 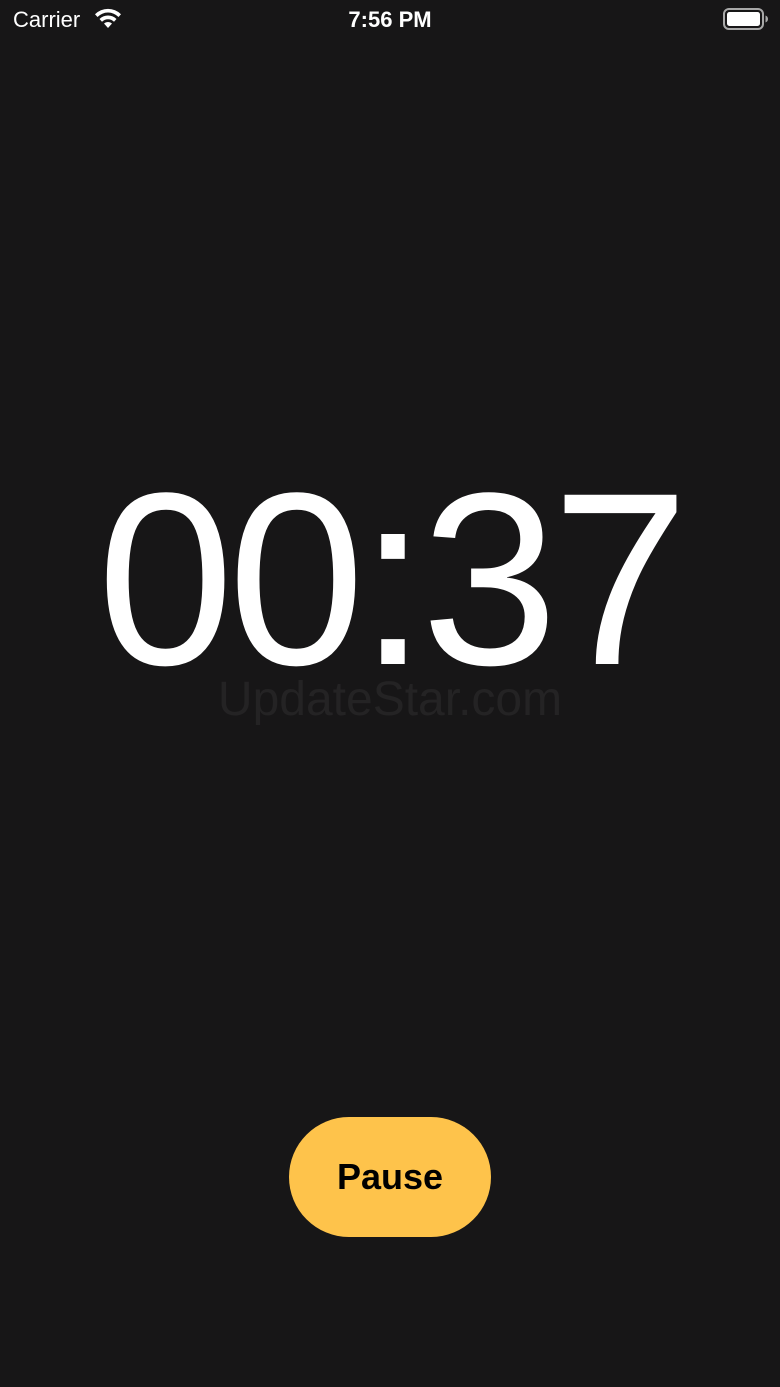 What do you see at coordinates (745, 19) in the screenshot?
I see `battery-icon` at bounding box center [745, 19].